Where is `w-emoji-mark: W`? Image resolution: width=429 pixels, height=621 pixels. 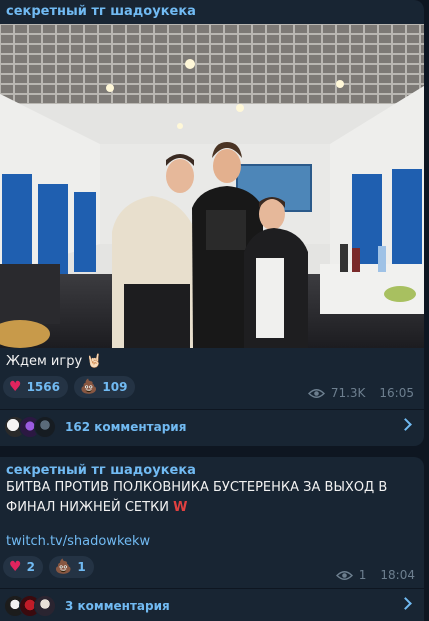
w-emoji-mark: W is located at coordinates (180, 507).